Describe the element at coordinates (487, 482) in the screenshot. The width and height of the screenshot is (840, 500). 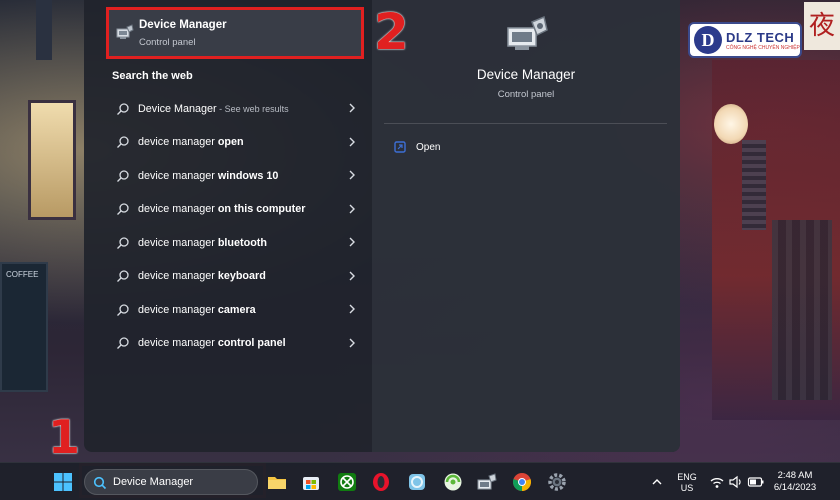
I see `device-manager-taskbar-icon` at that location.